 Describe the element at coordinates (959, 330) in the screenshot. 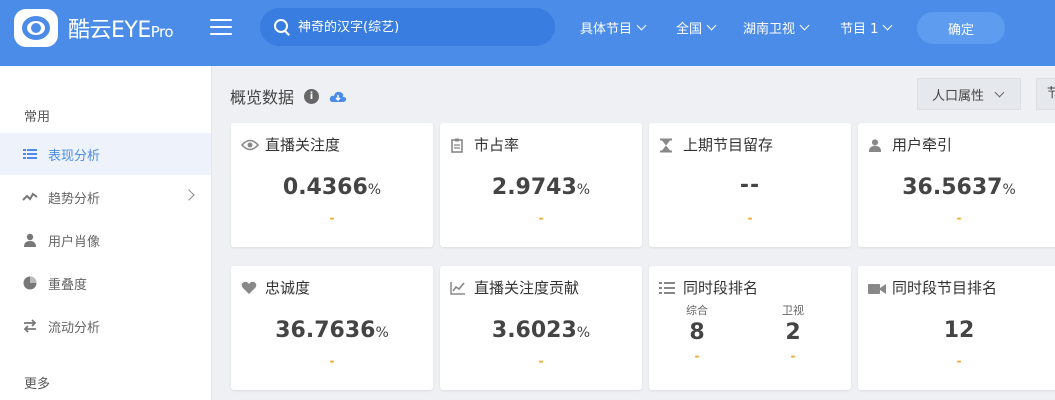

I see `card-value: 12` at that location.